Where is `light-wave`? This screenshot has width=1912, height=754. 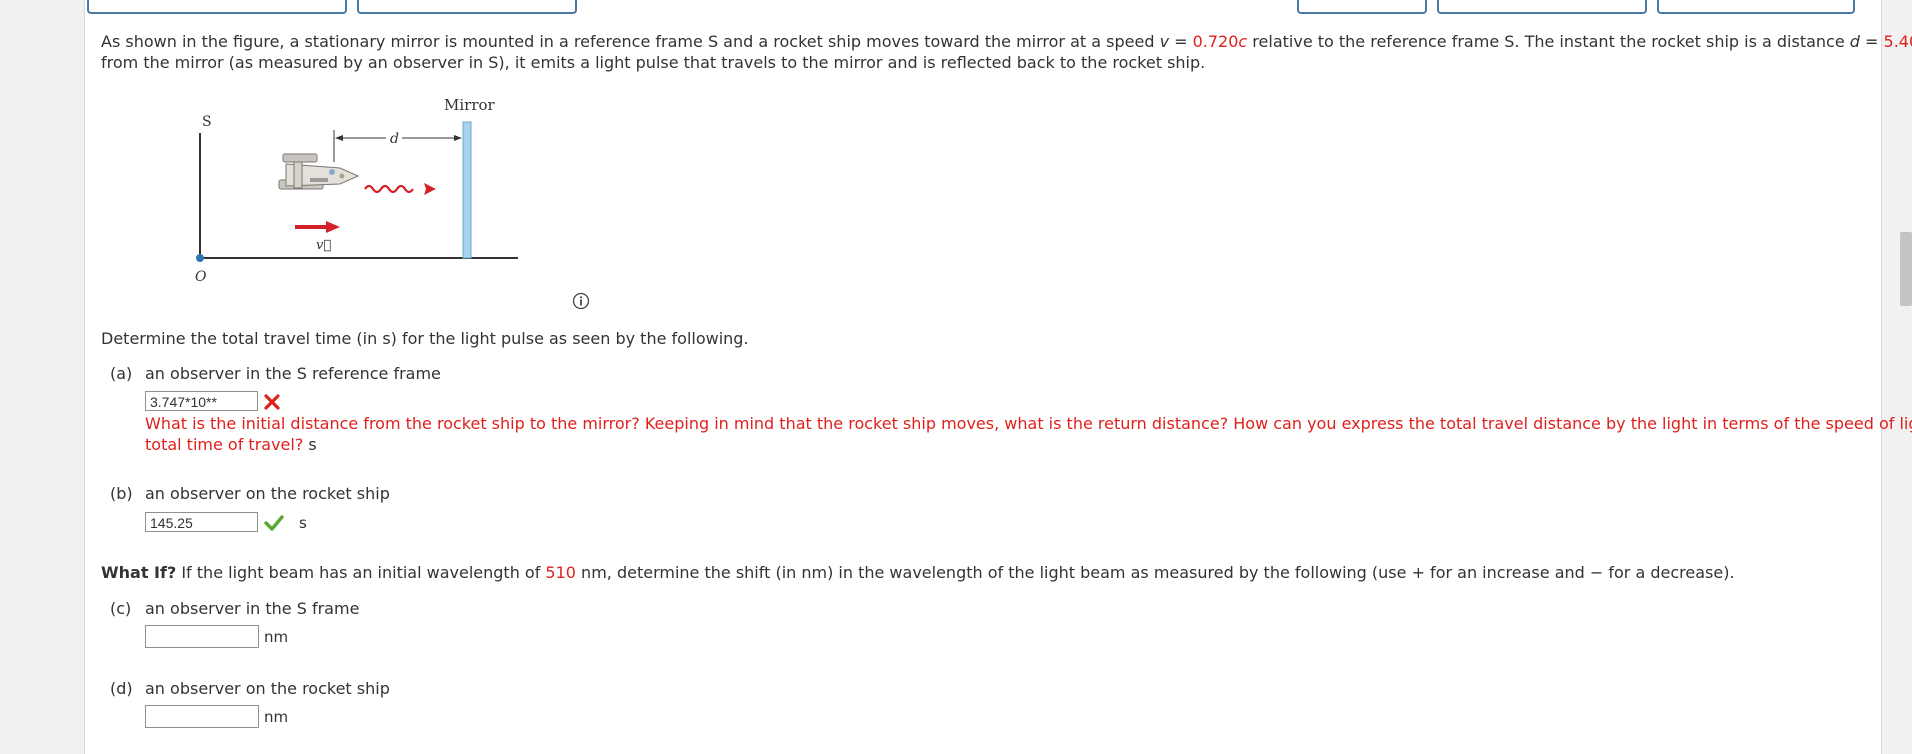 light-wave is located at coordinates (389, 189).